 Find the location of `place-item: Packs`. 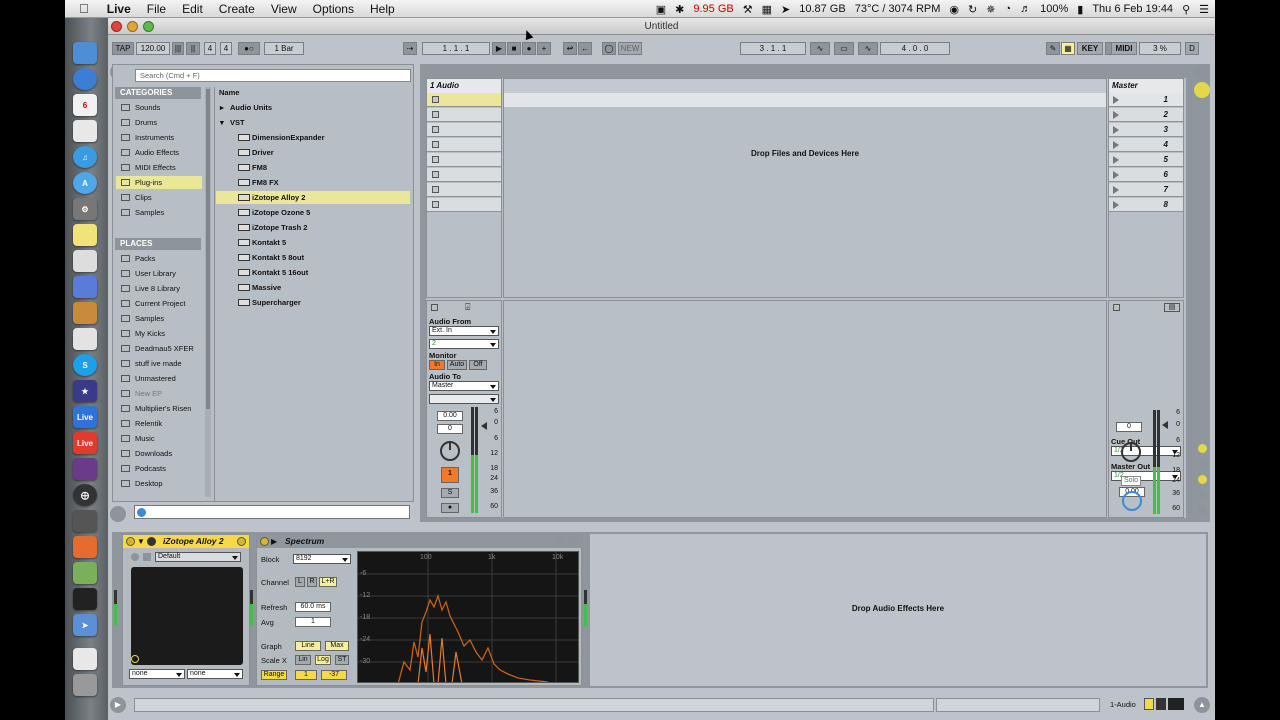

place-item: Packs is located at coordinates (159, 258).